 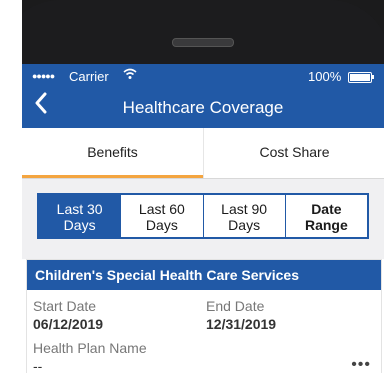 I want to click on range-label-line1: Date, so click(x=326, y=209).